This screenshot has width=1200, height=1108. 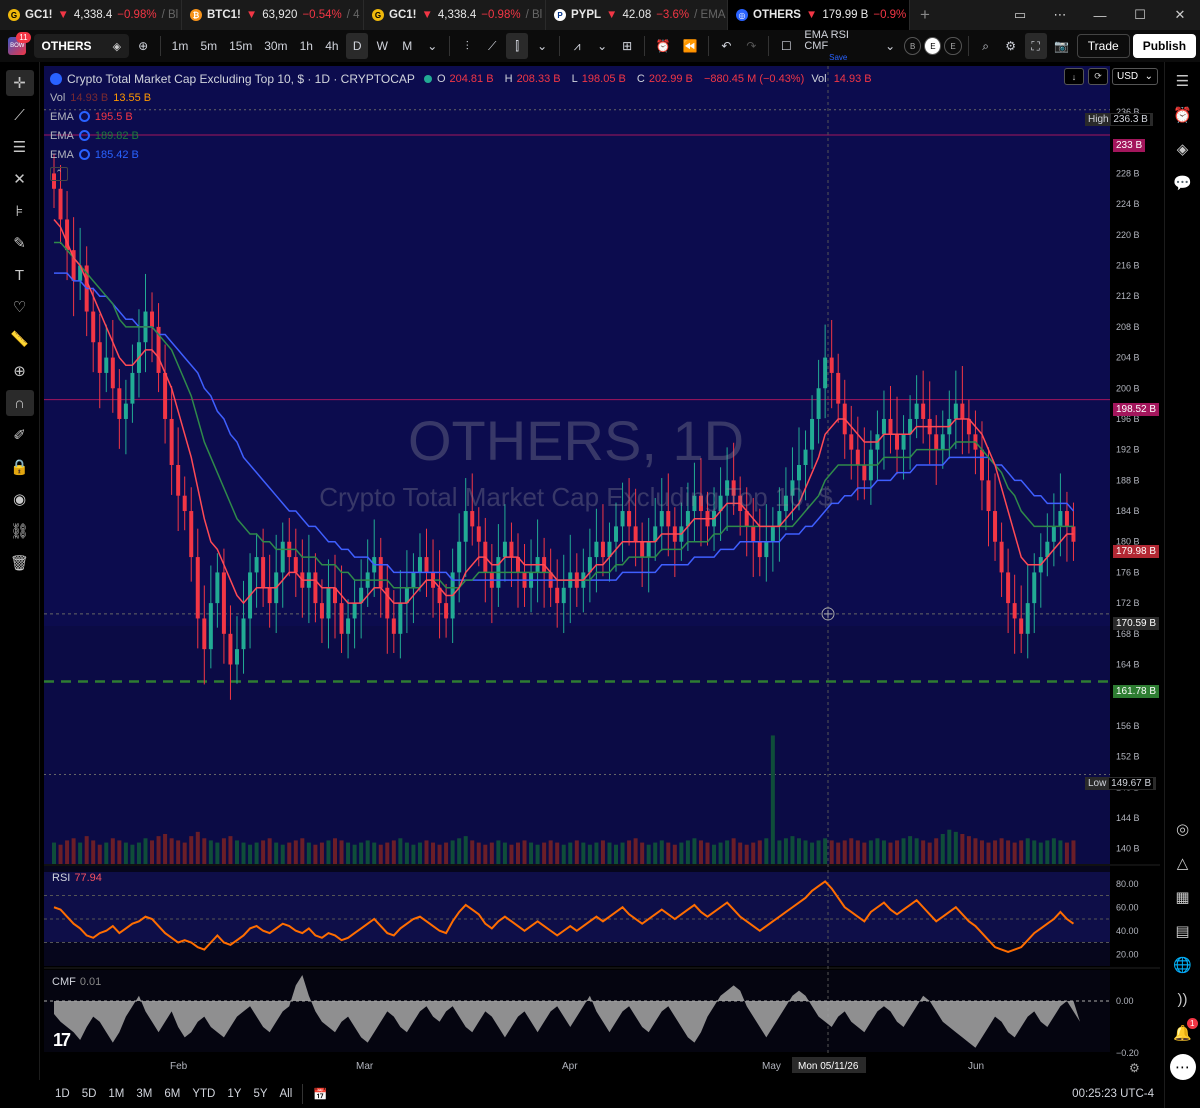 What do you see at coordinates (465, 154) in the screenshot?
I see `legend-ema-row: EMA 185.42 B` at bounding box center [465, 154].